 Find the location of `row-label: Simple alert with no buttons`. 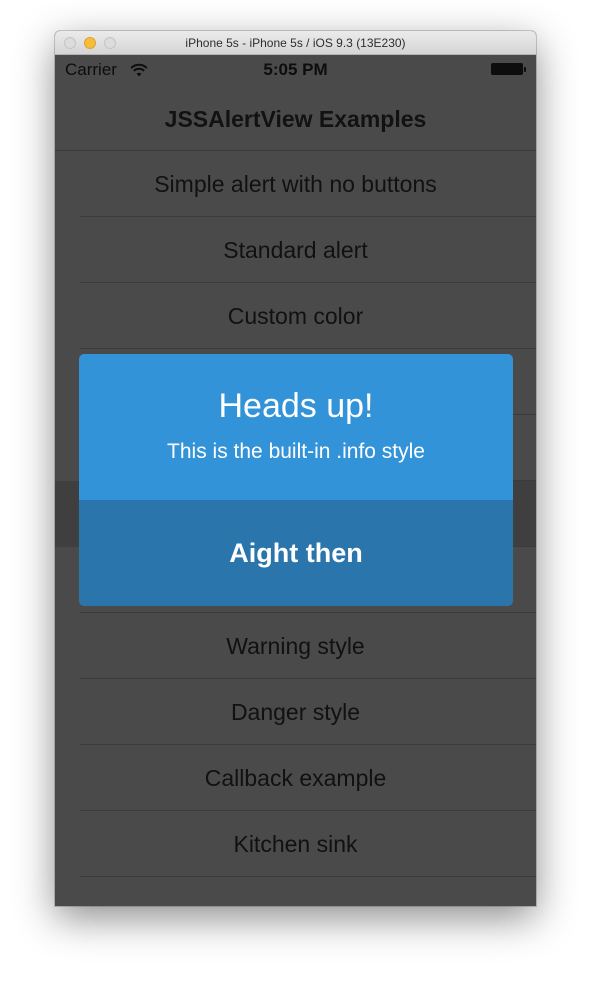

row-label: Simple alert with no buttons is located at coordinates (295, 184).